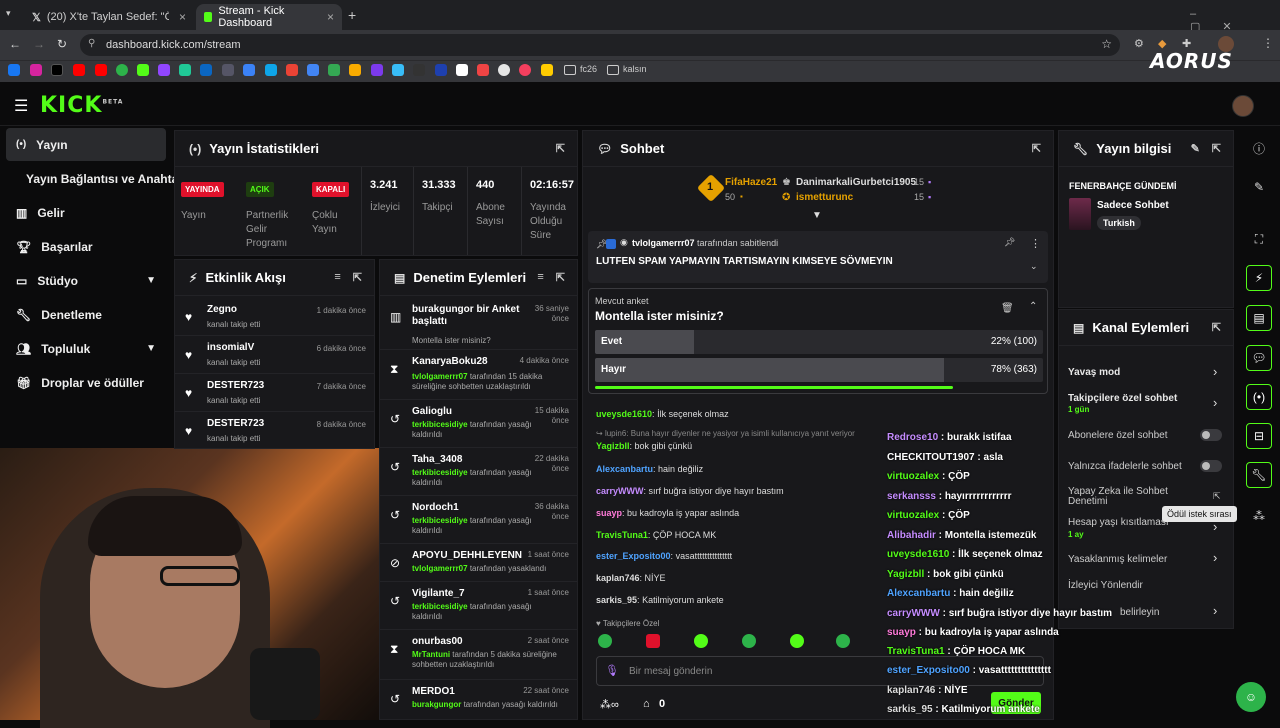  Describe the element at coordinates (467, 692) in the screenshot. I see `moderation-user: MERDO1` at that location.